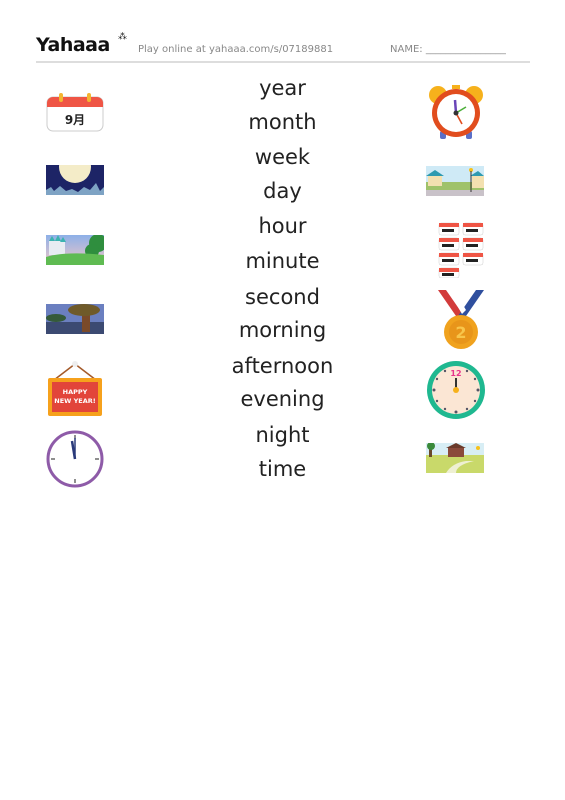 Image resolution: width=565 pixels, height=800 pixels. What do you see at coordinates (455, 181) in the screenshot?
I see `street-daytime-scene-icon` at bounding box center [455, 181].